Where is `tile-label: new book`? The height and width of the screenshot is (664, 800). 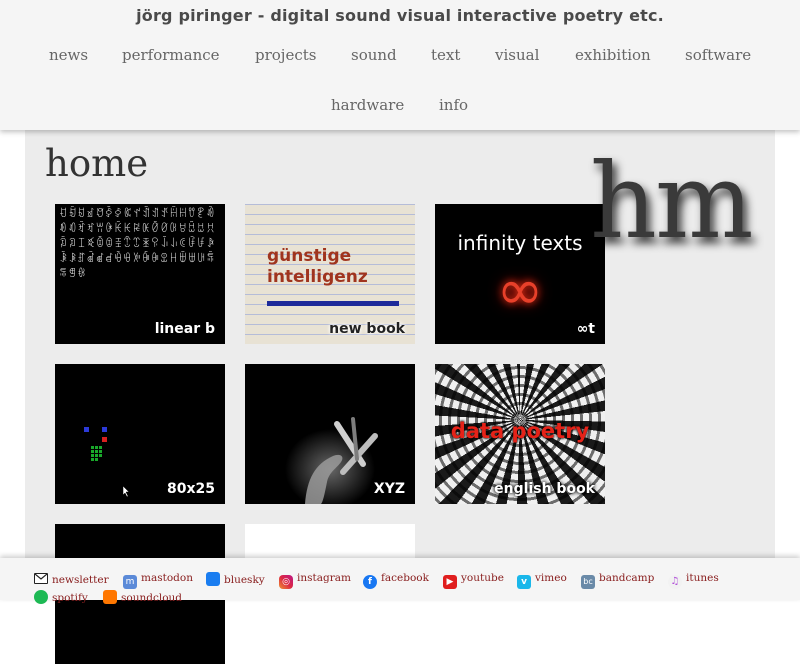
tile-label: new book is located at coordinates (367, 329).